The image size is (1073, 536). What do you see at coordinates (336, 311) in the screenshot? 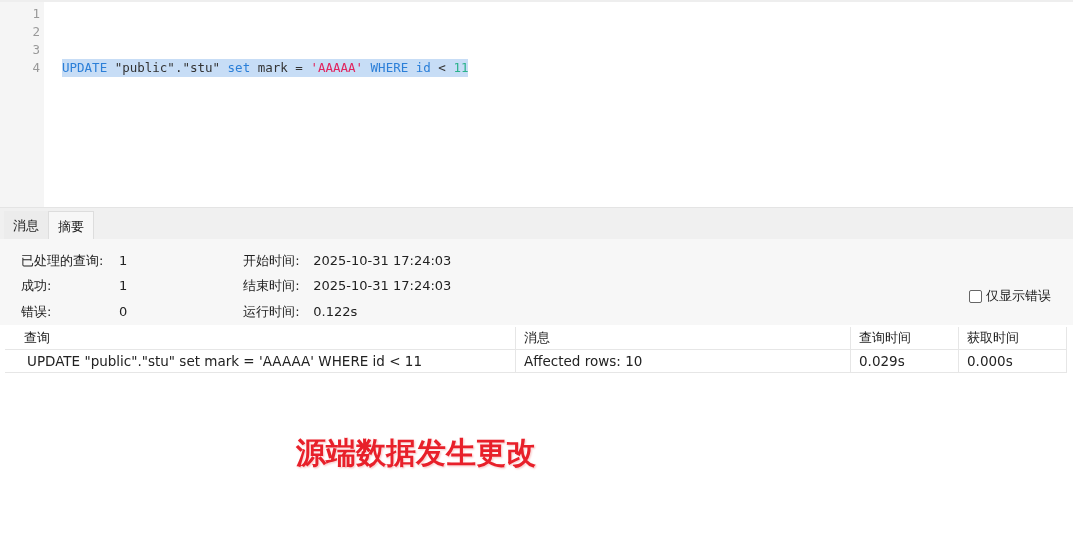
I see `summary-value: 0.122s` at bounding box center [336, 311].